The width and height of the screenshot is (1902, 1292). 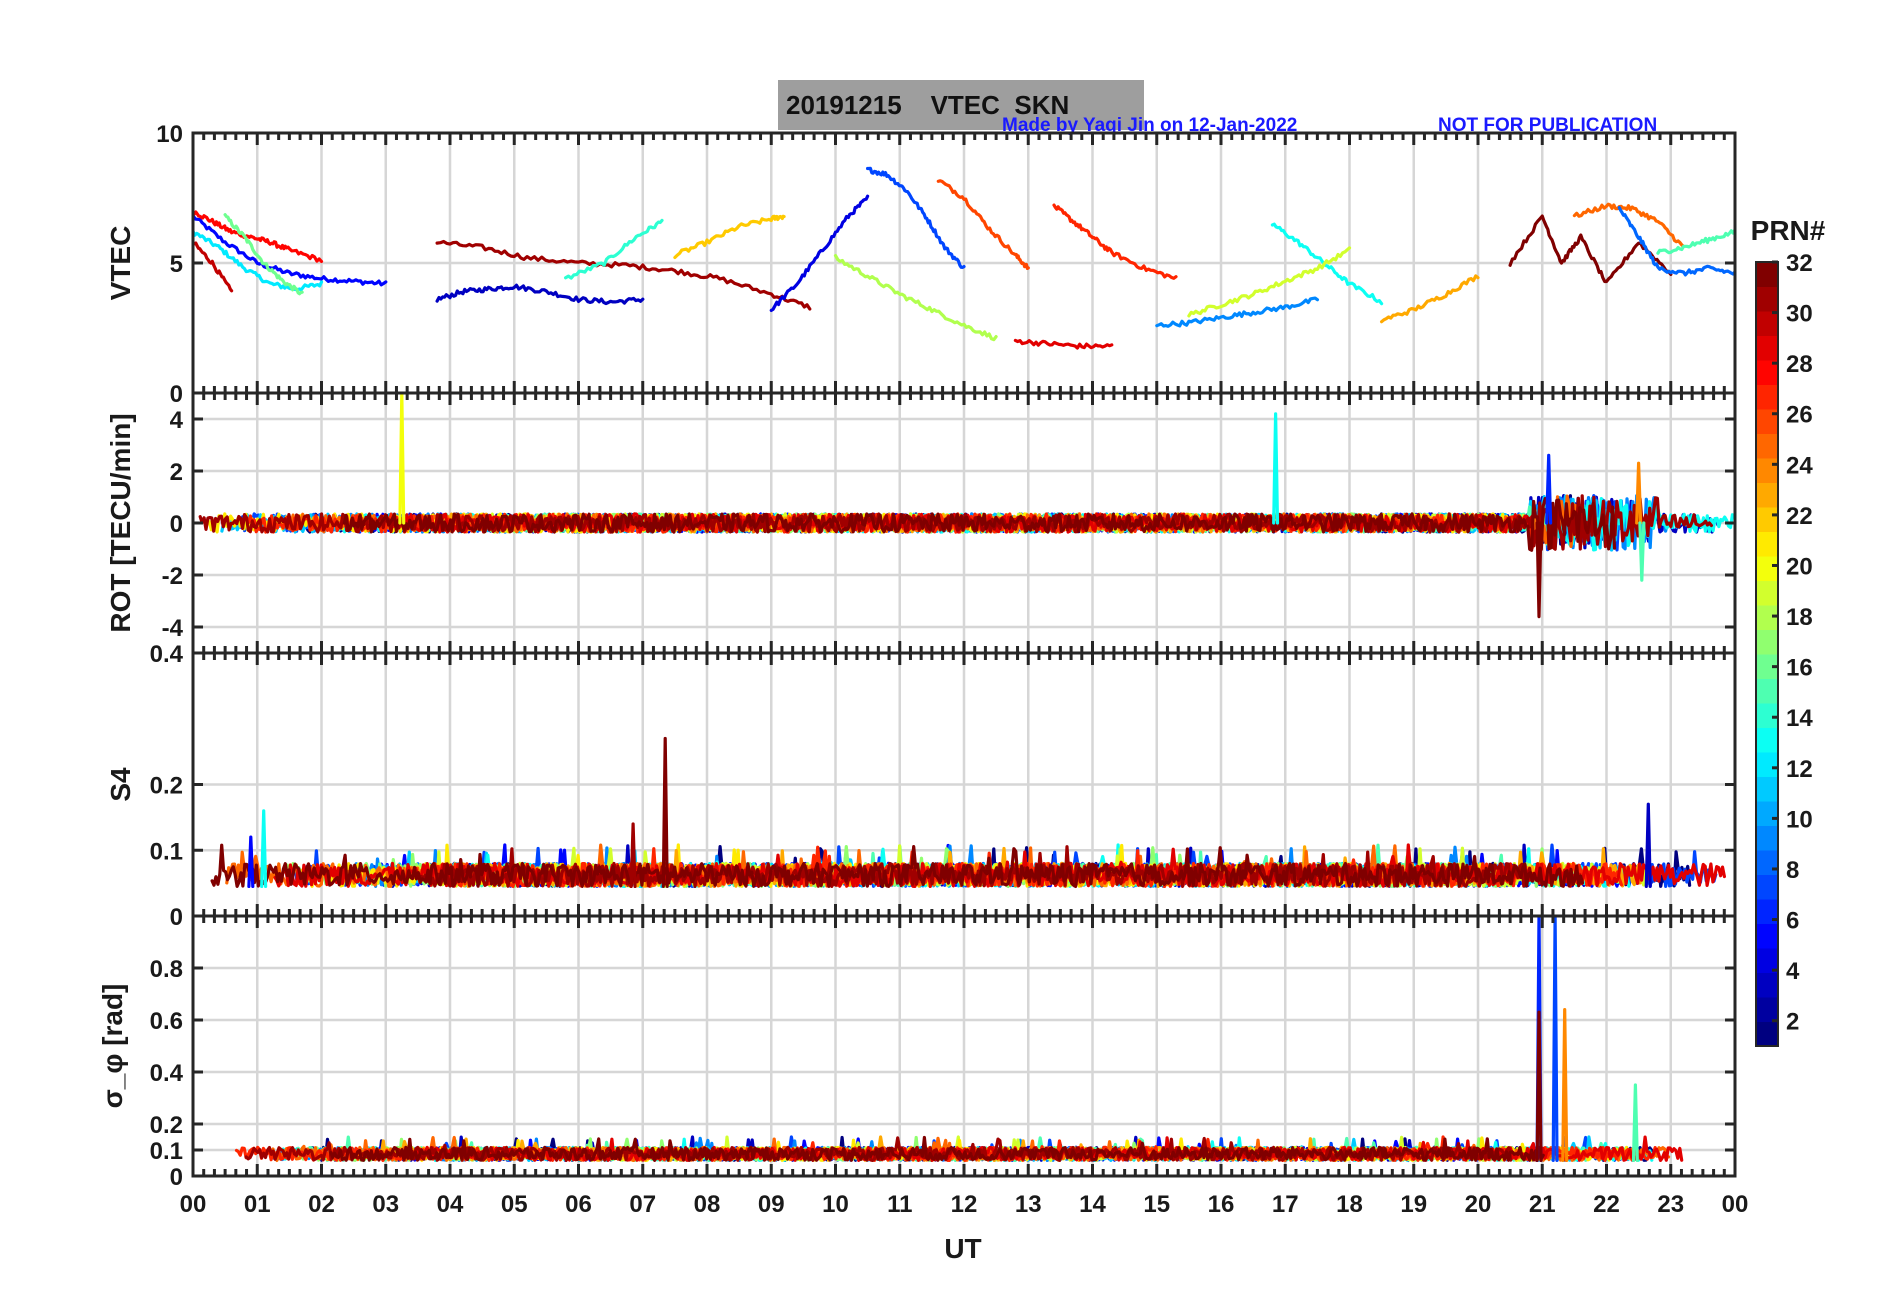 What do you see at coordinates (120, 784) in the screenshot?
I see `s4-y-axis-label: S4` at bounding box center [120, 784].